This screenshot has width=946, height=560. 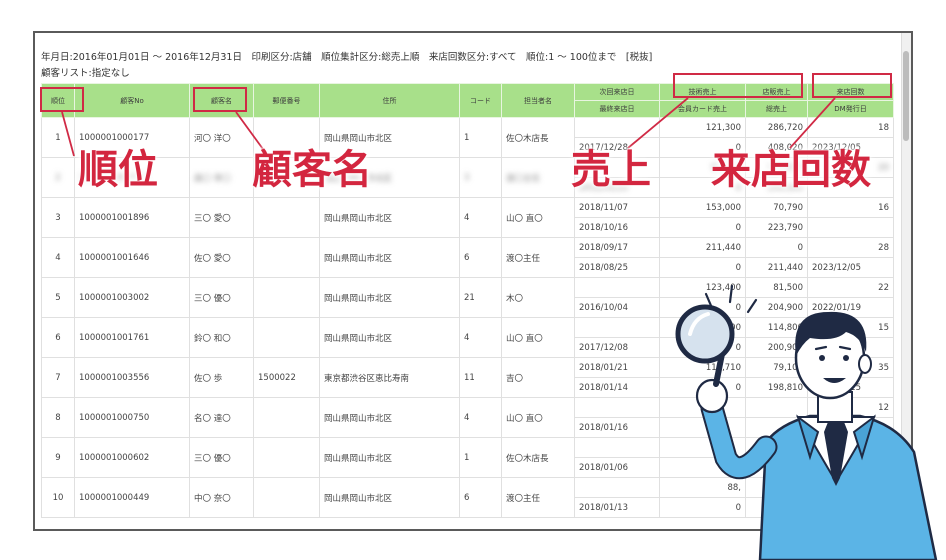 I want to click on label-visits: 来店回数, so click(x=791, y=170).